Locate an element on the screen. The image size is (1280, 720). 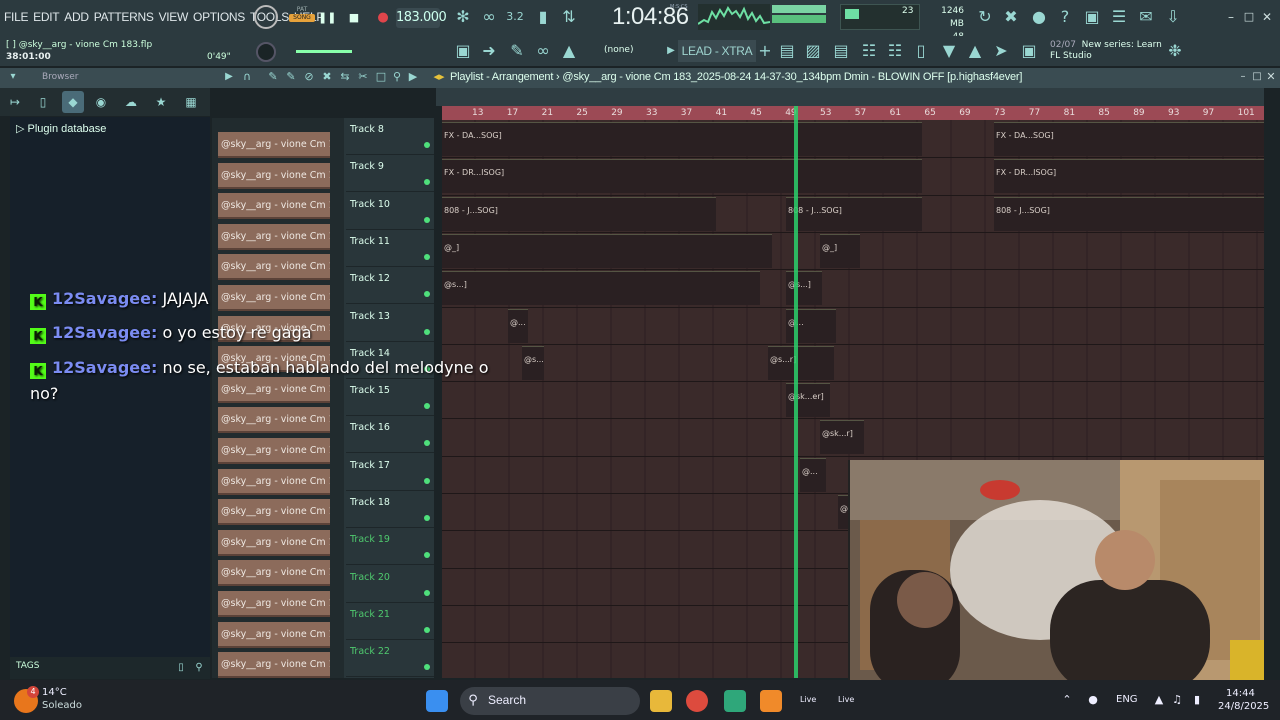
loop-record-icon: ⇅ is located at coordinates (569, 17).